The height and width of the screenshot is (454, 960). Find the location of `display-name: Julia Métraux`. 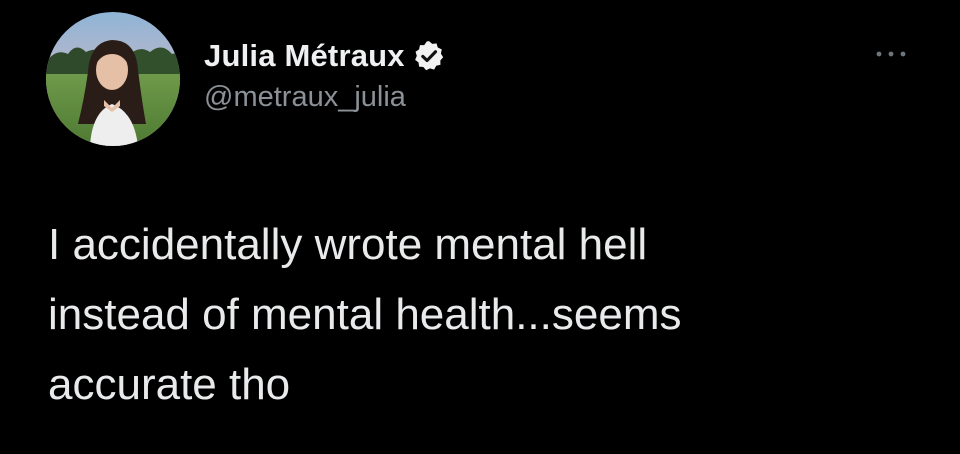

display-name: Julia Métraux is located at coordinates (304, 56).